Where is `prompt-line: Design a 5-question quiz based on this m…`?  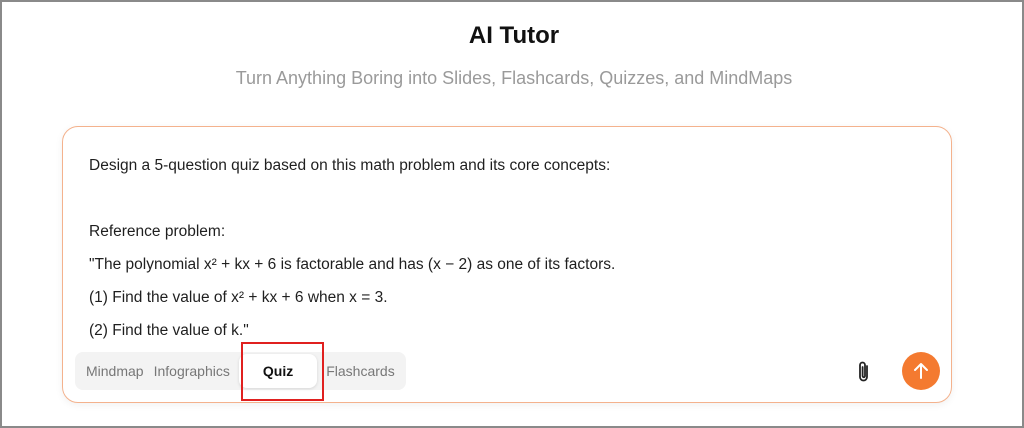 prompt-line: Design a 5-question quiz based on this m… is located at coordinates (350, 165).